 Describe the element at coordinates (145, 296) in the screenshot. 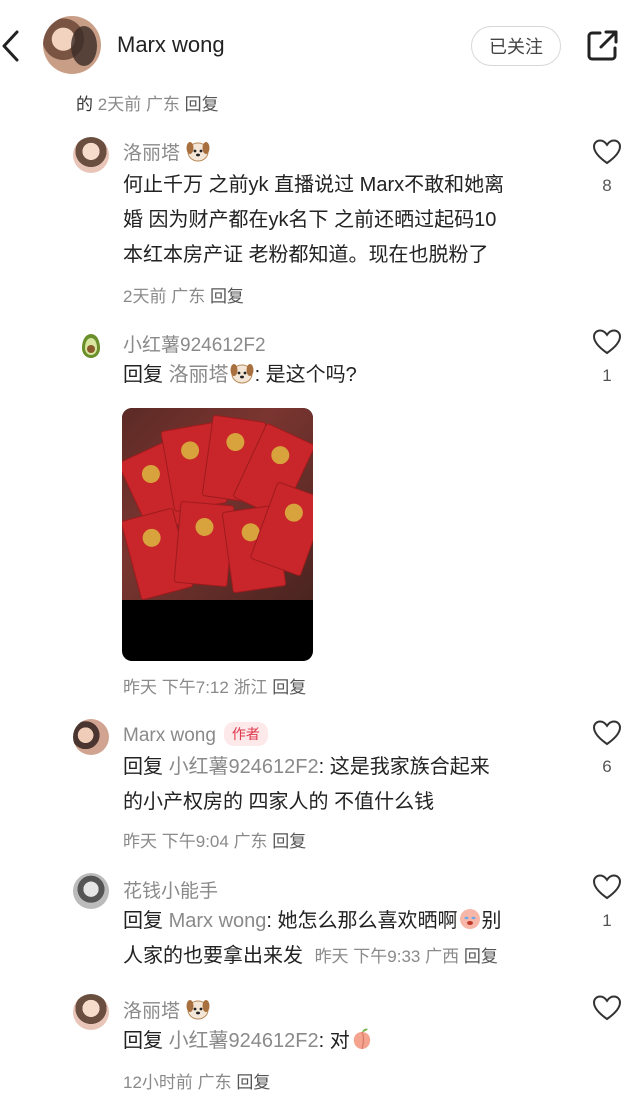

I see `comment-time: 2天前` at that location.